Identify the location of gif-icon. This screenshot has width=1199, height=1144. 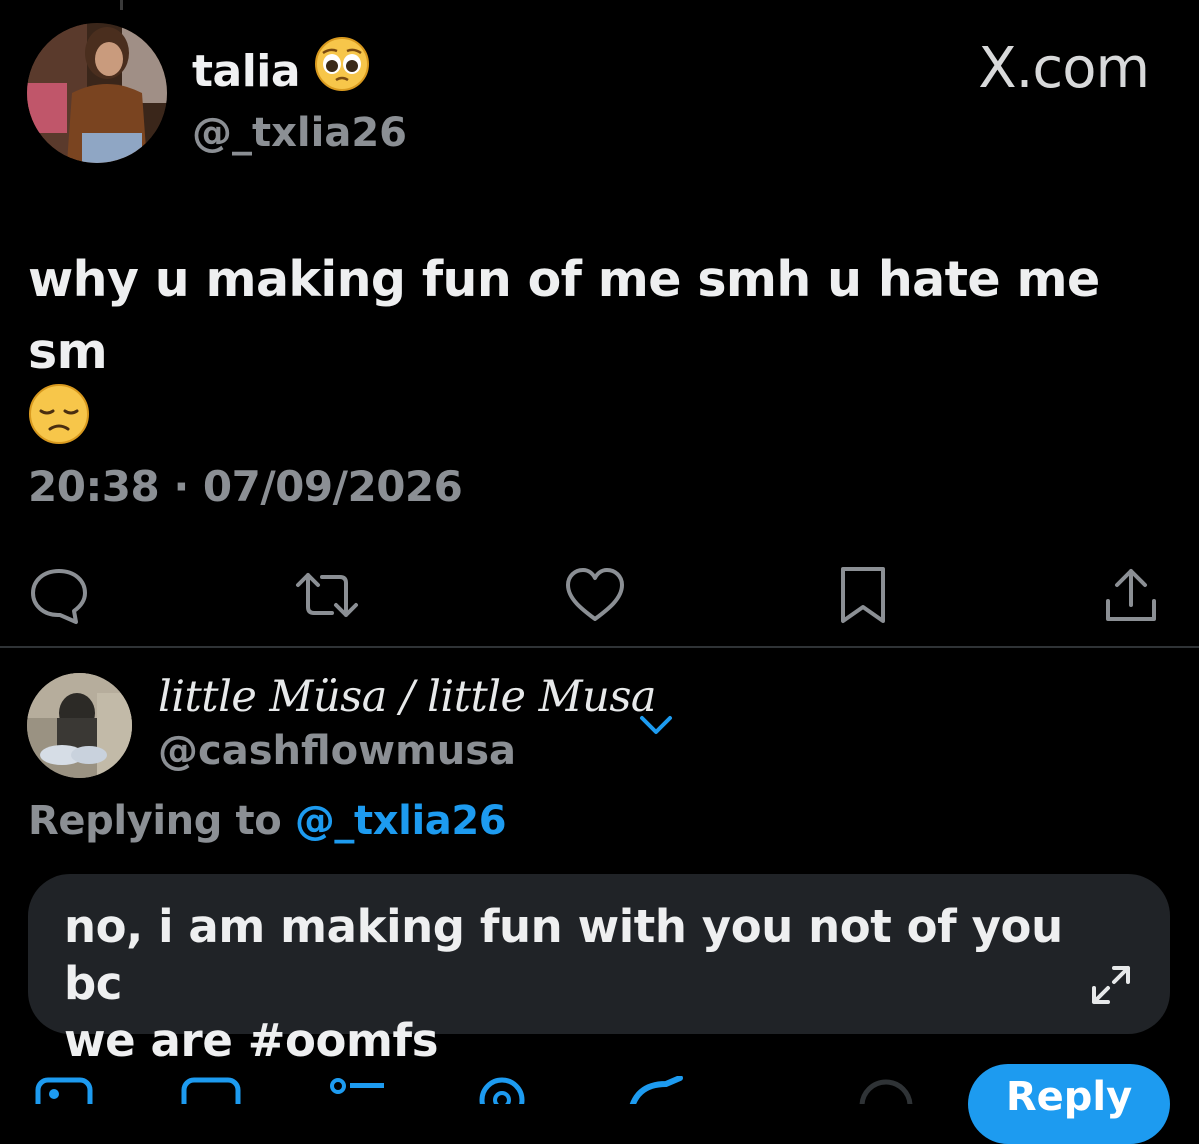
(211, 1090).